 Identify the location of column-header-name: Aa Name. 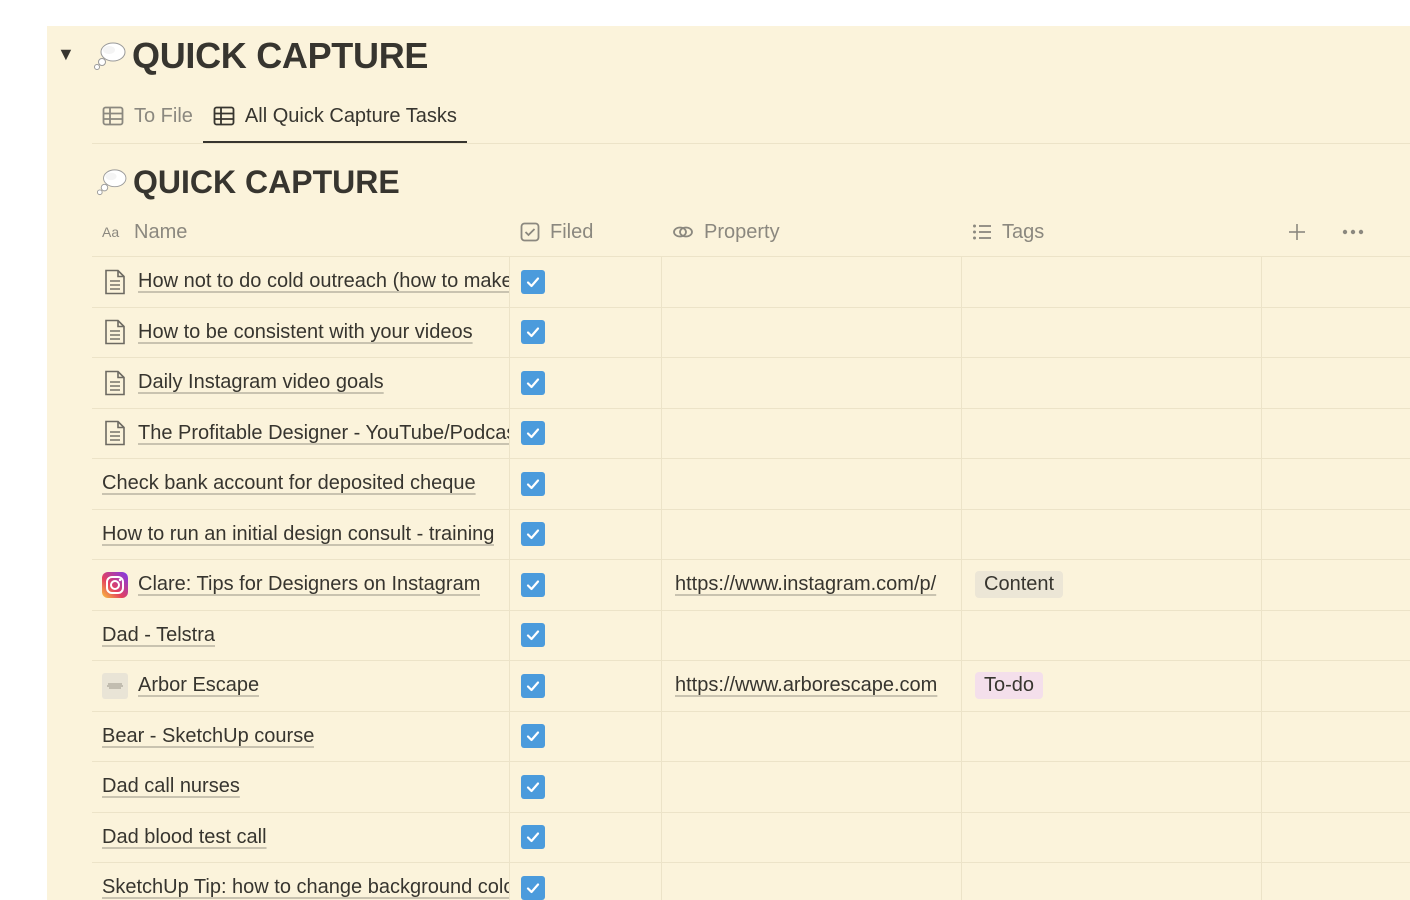
(301, 232).